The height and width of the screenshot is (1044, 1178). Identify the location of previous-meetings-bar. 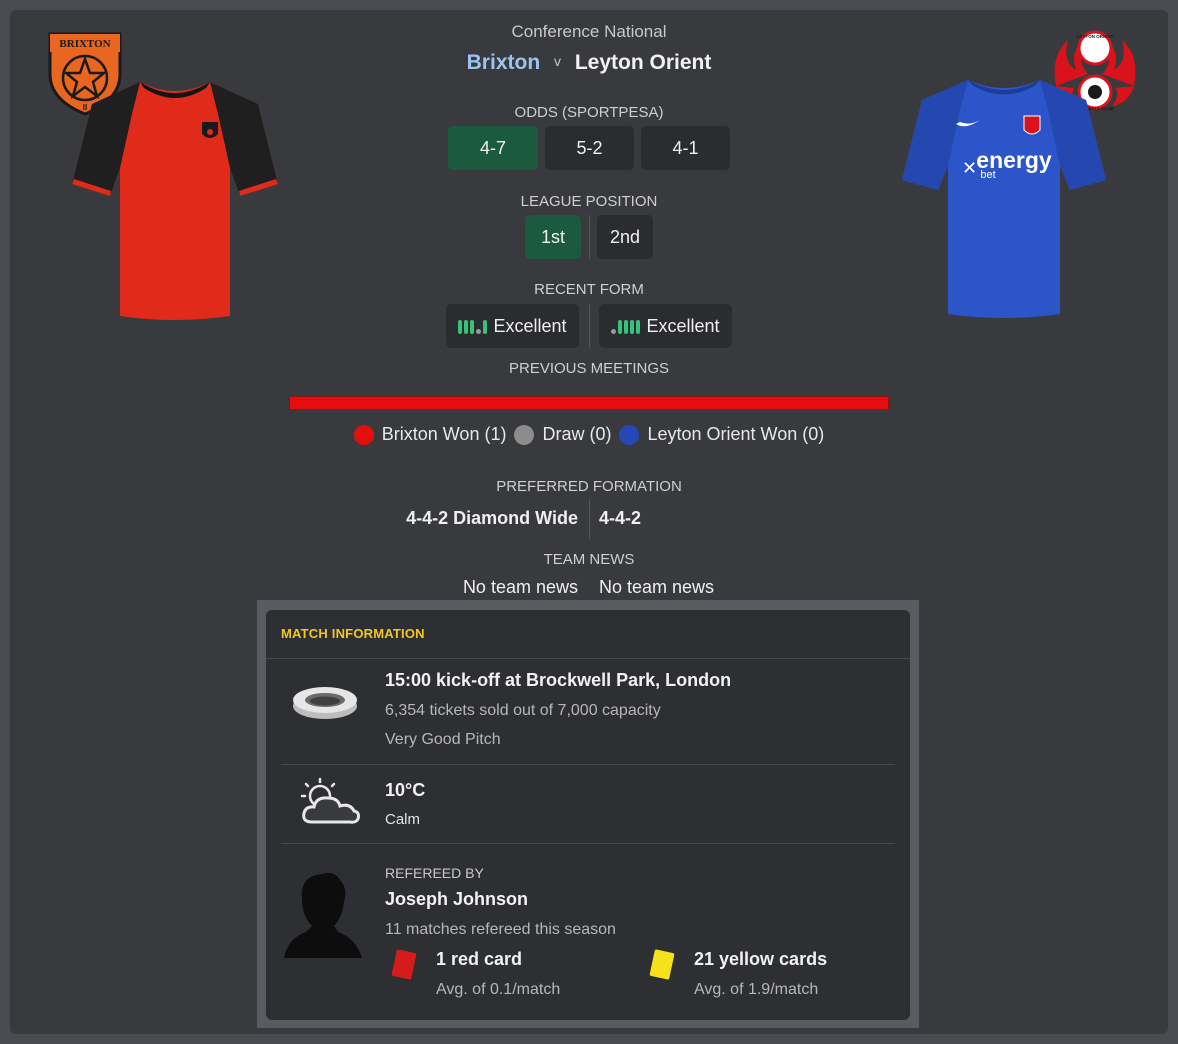
(589, 403).